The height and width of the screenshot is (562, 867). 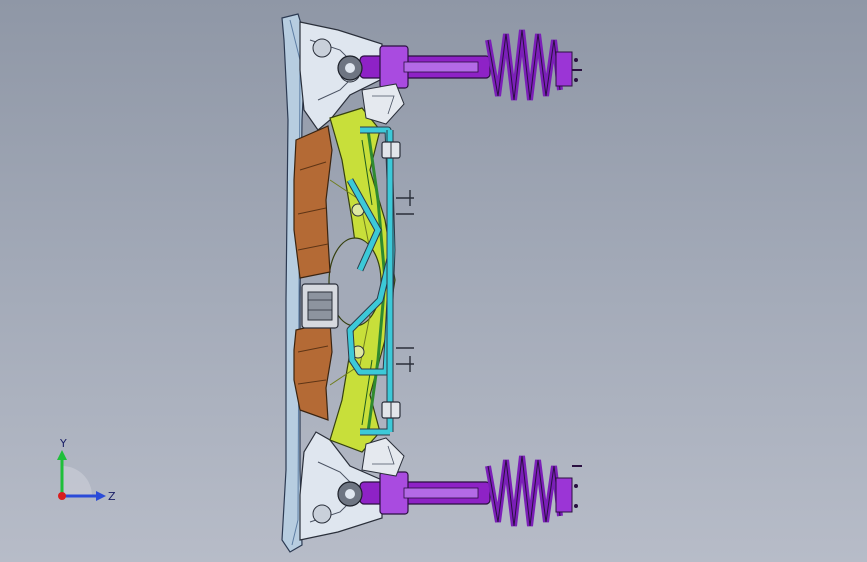 What do you see at coordinates (383, 457) in the screenshot?
I see `knuckle-lower` at bounding box center [383, 457].